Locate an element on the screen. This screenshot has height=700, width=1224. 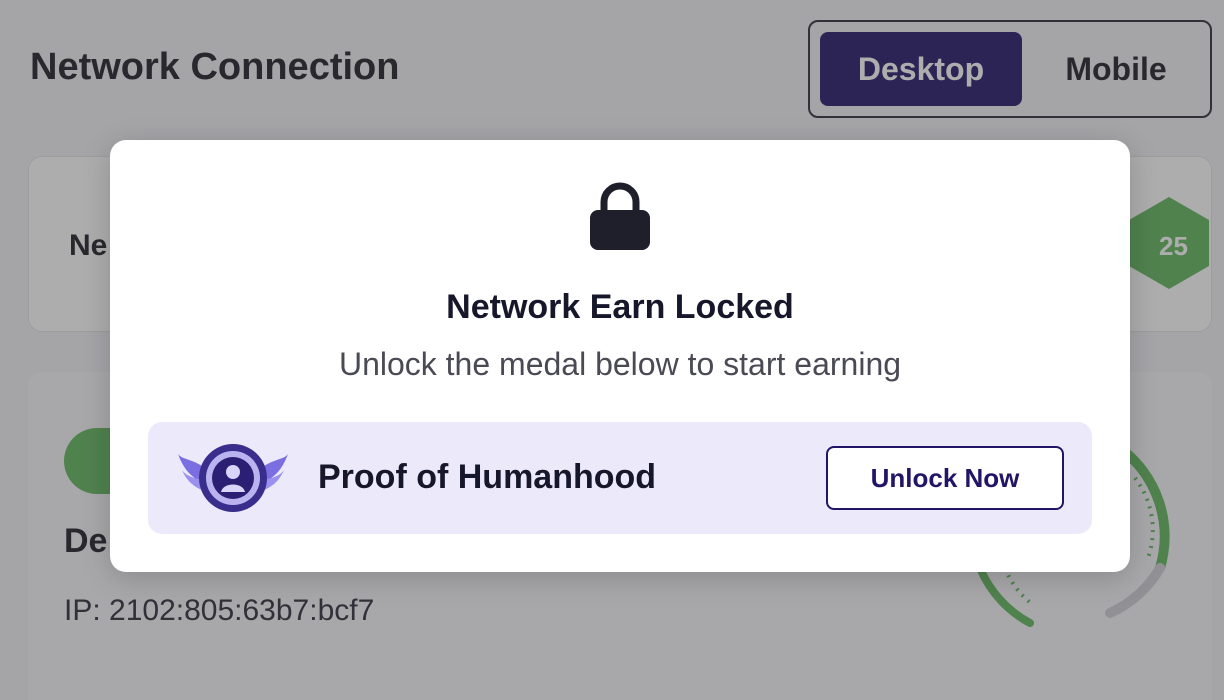
lock-icon is located at coordinates (620, 216).